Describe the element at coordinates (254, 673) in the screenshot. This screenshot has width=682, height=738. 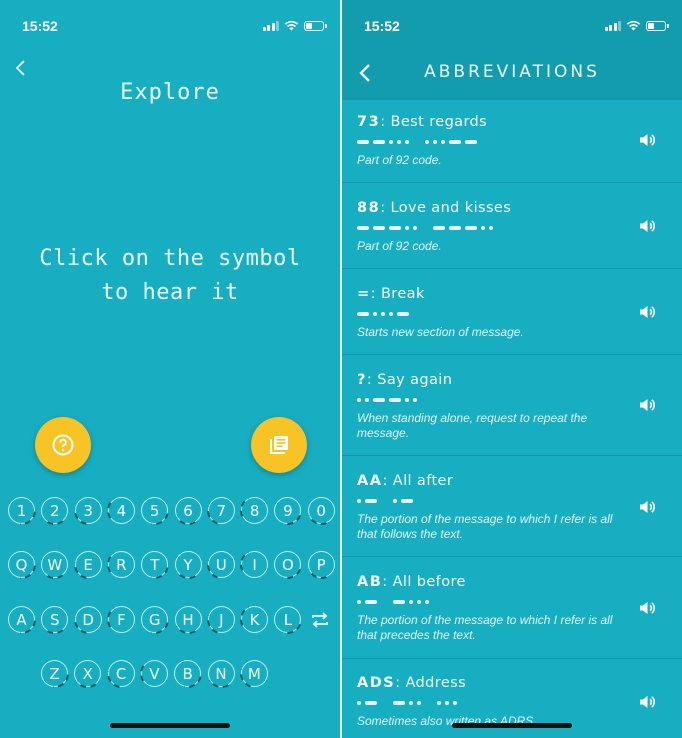
I see `key-m: M` at that location.